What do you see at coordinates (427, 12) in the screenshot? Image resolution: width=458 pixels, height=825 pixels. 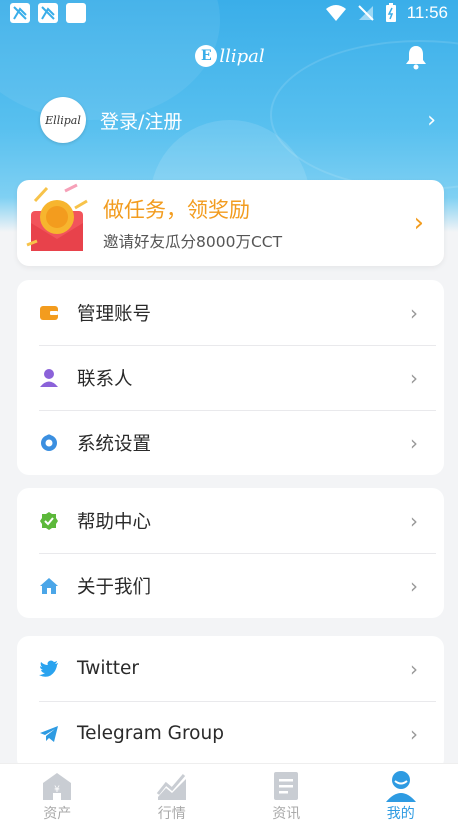 I see `clock: 11:56` at bounding box center [427, 12].